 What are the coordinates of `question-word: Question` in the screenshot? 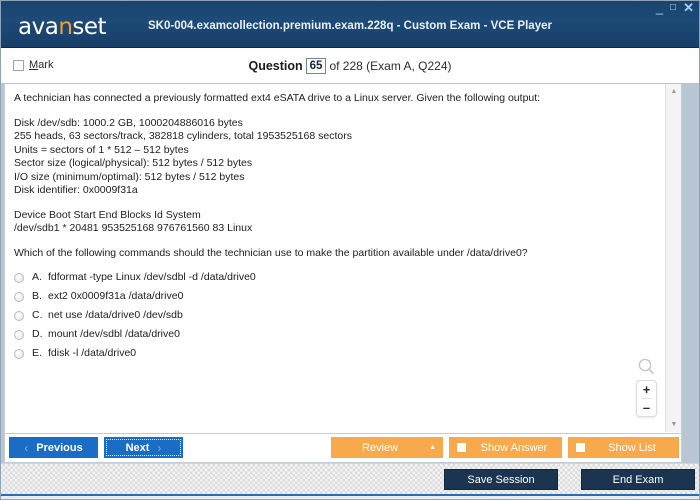 It's located at (275, 66).